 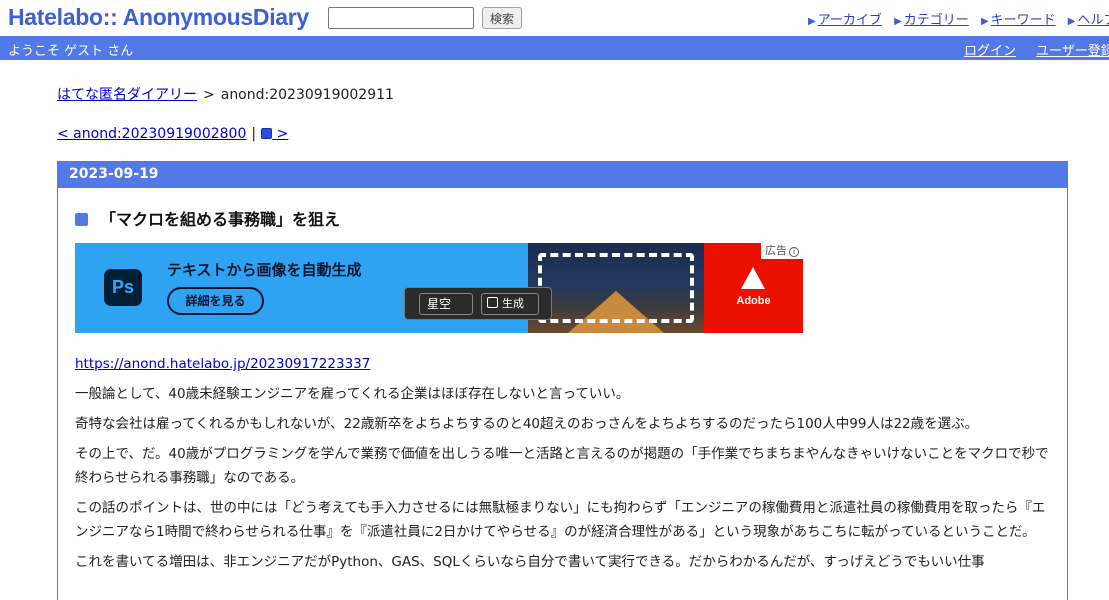 I want to click on next-entry-link: >, so click(x=274, y=134).